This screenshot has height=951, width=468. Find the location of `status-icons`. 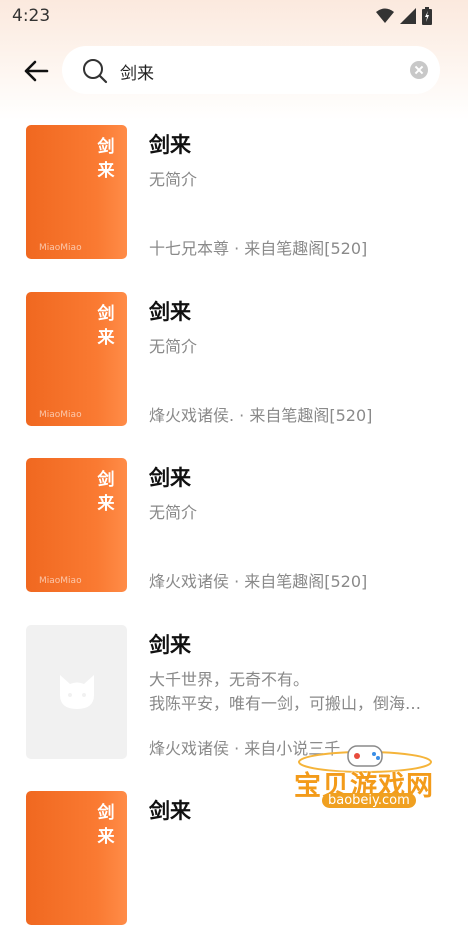

status-icons is located at coordinates (404, 16).